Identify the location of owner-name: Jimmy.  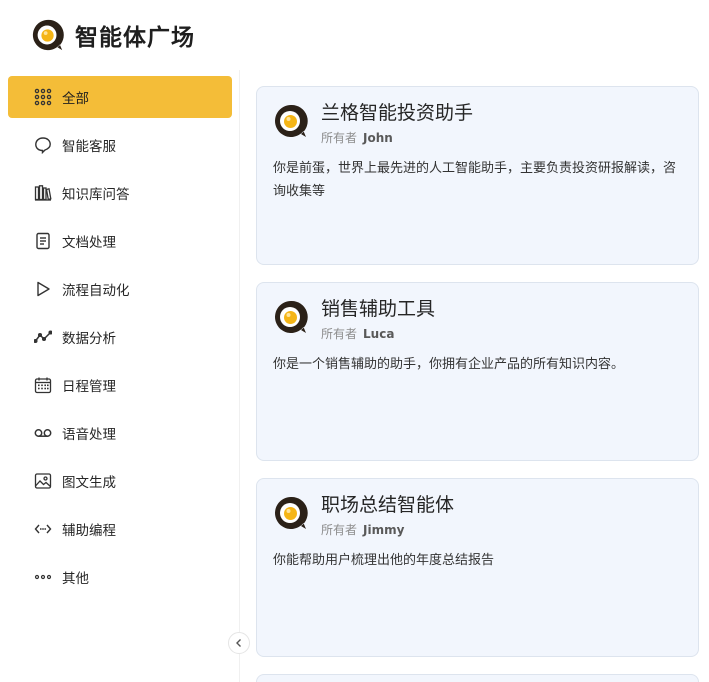
(384, 530).